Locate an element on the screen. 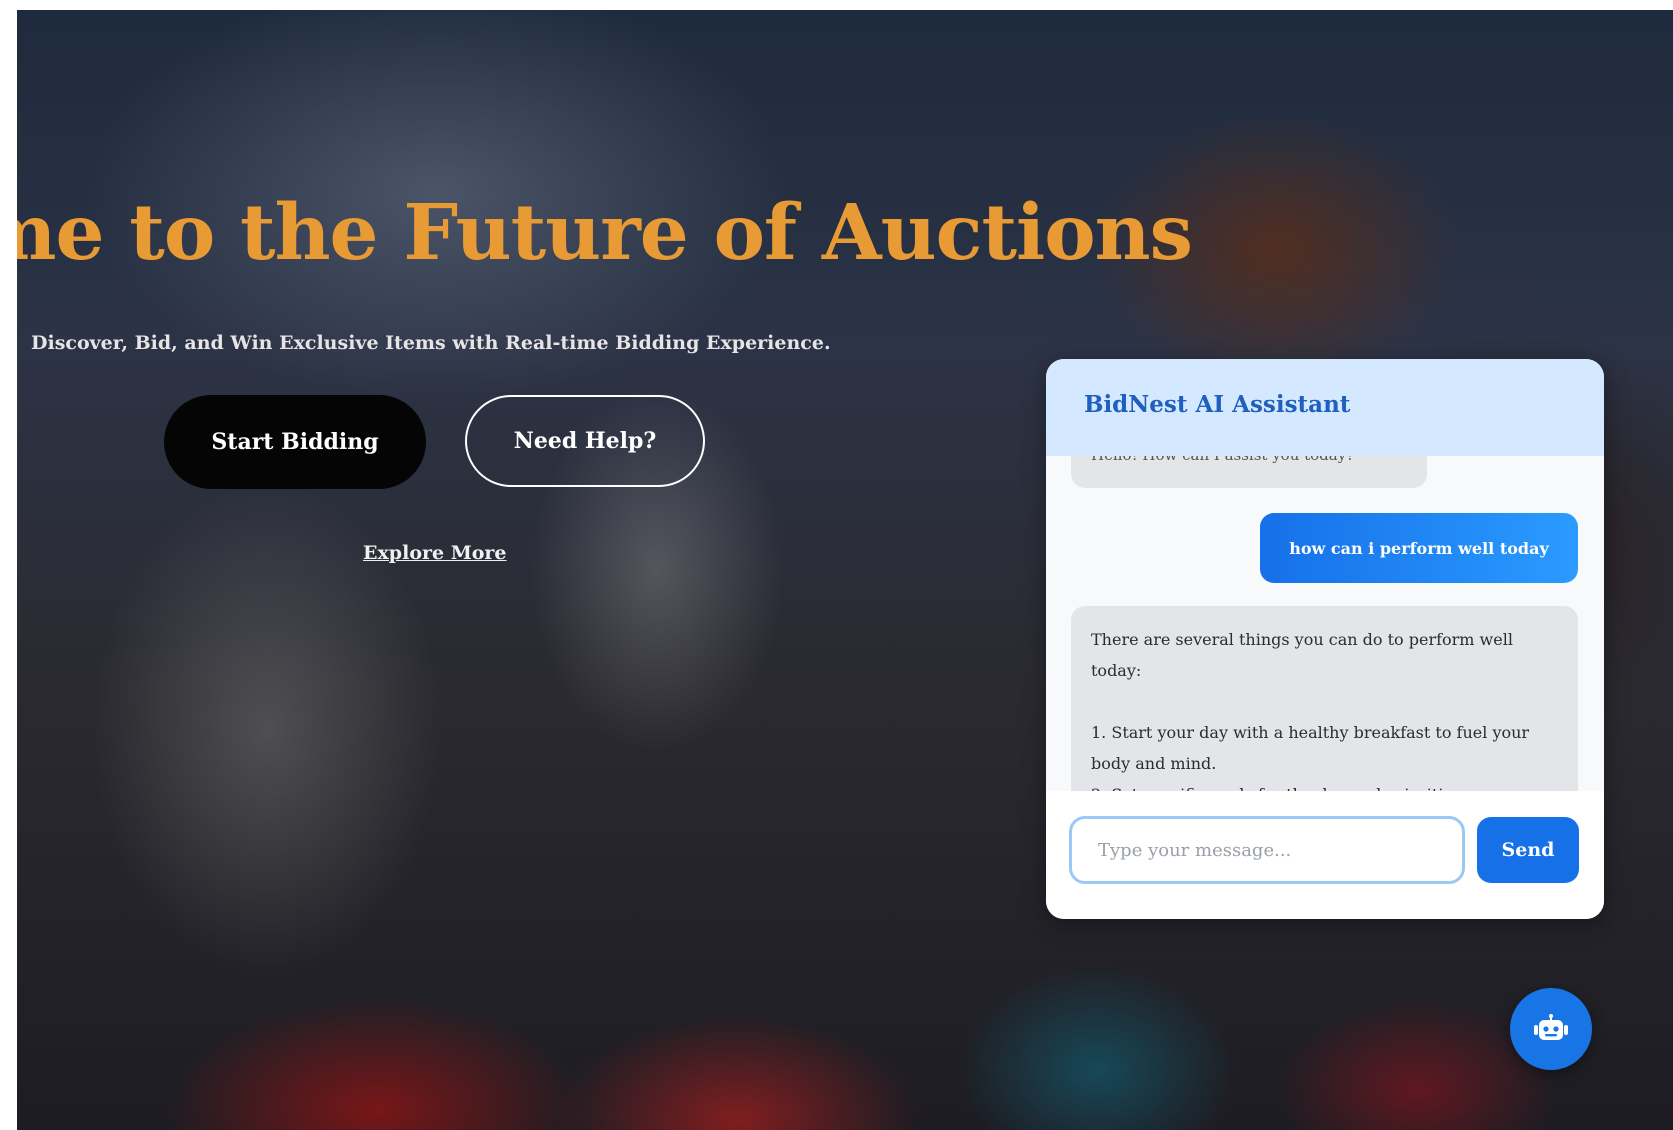  bot-message-text: Hello! How can I assist you today? is located at coordinates (1222, 460).